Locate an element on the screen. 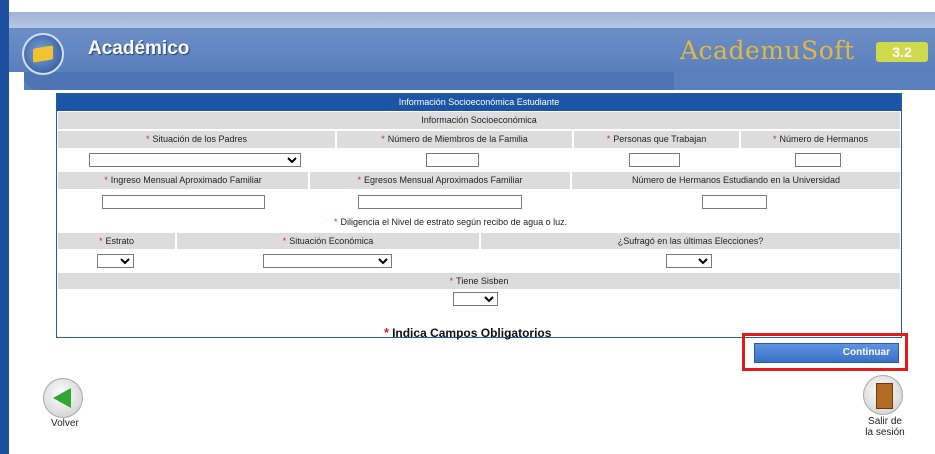  logout-button-label: Salir de la sesión is located at coordinates (885, 427).